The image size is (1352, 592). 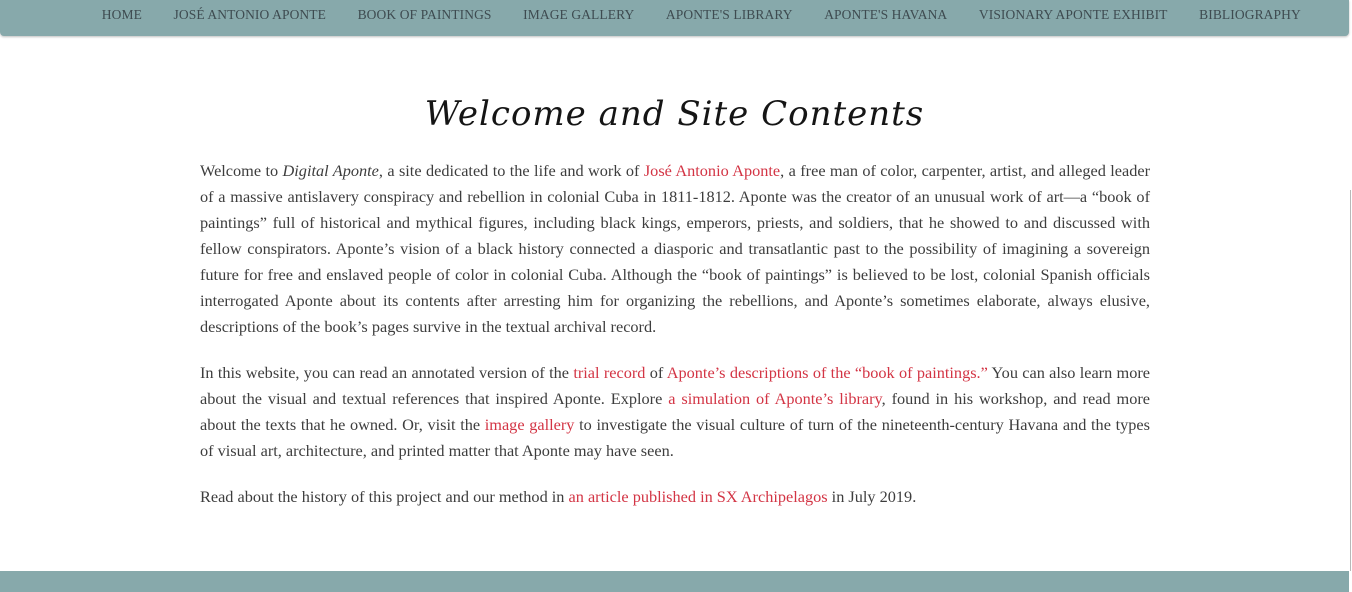 What do you see at coordinates (330, 170) in the screenshot?
I see `site-name: Digital Aponte` at bounding box center [330, 170].